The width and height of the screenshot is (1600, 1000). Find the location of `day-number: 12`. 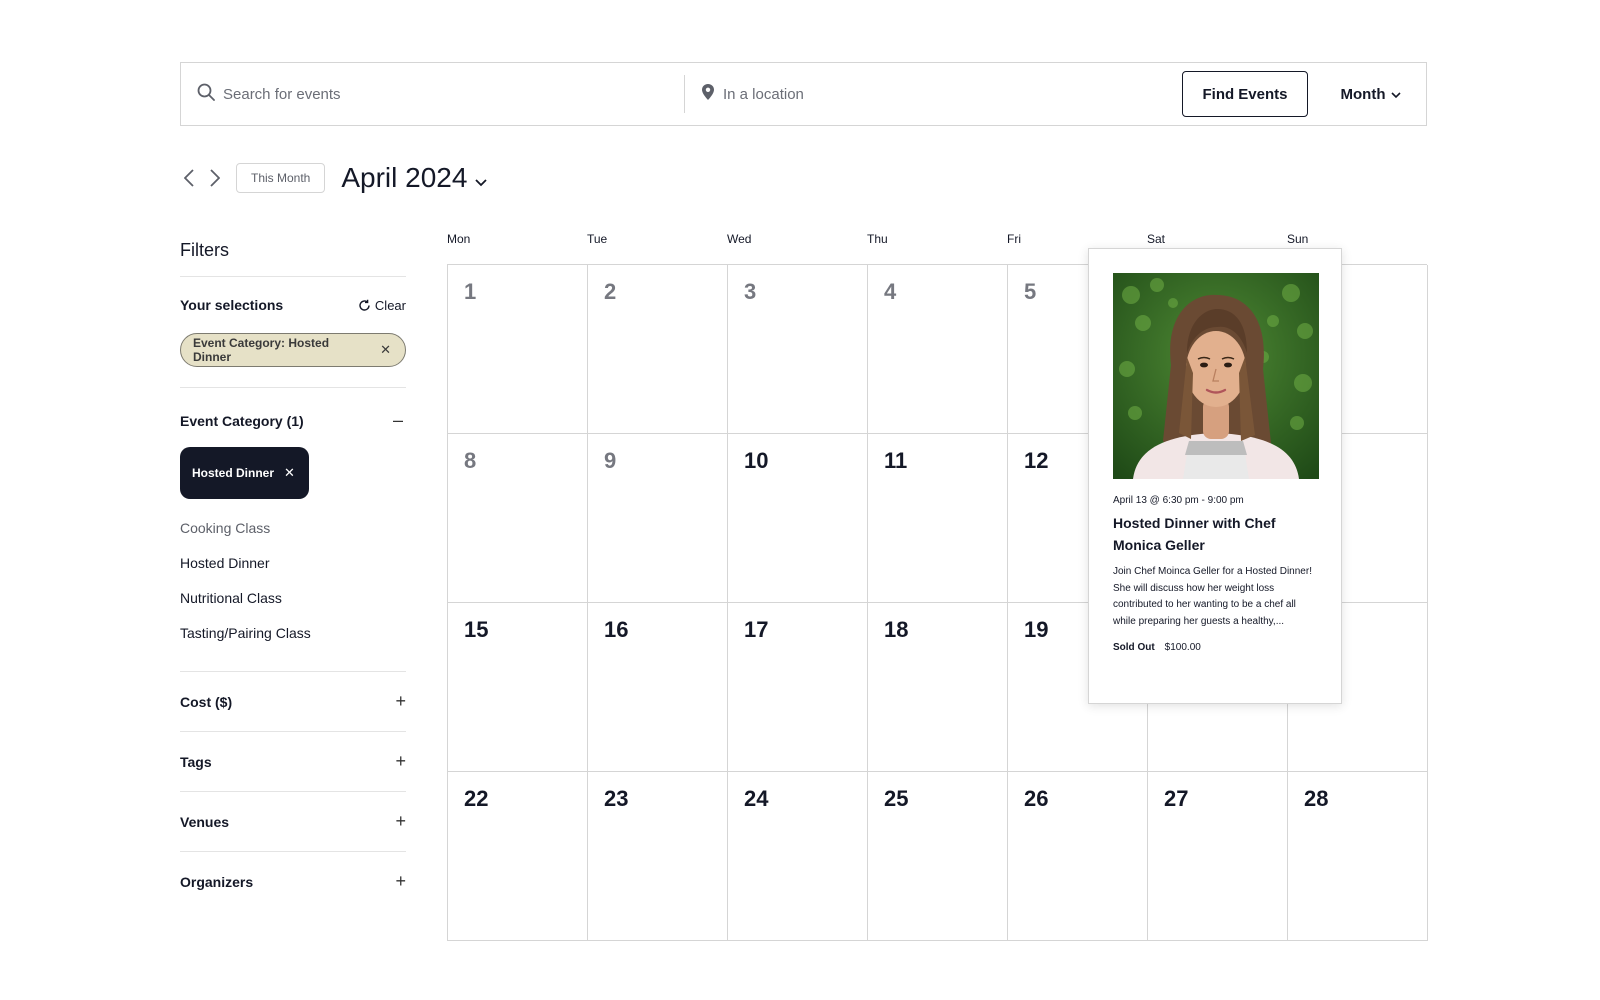

day-number: 12 is located at coordinates (1036, 460).